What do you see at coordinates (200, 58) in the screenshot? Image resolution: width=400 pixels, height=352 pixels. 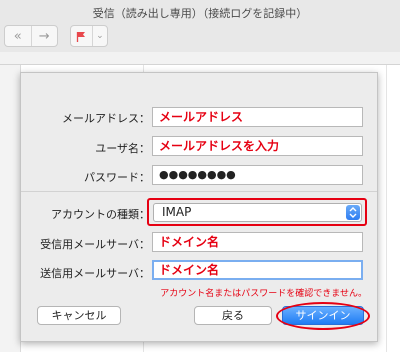 I see `mailbox-bar` at bounding box center [200, 58].